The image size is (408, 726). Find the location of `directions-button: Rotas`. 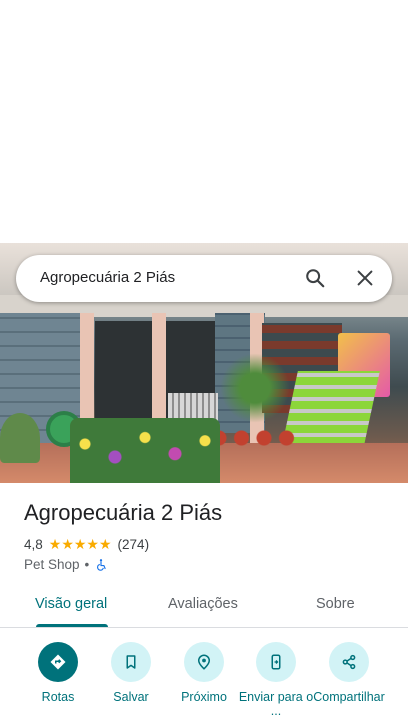

directions-button: Rotas is located at coordinates (58, 673).